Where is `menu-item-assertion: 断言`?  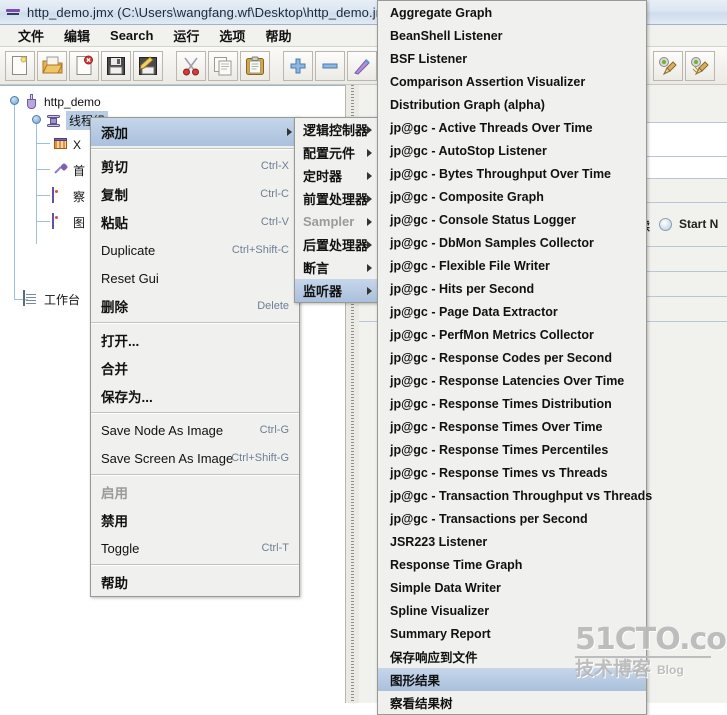 menu-item-assertion: 断言 is located at coordinates (337, 267).